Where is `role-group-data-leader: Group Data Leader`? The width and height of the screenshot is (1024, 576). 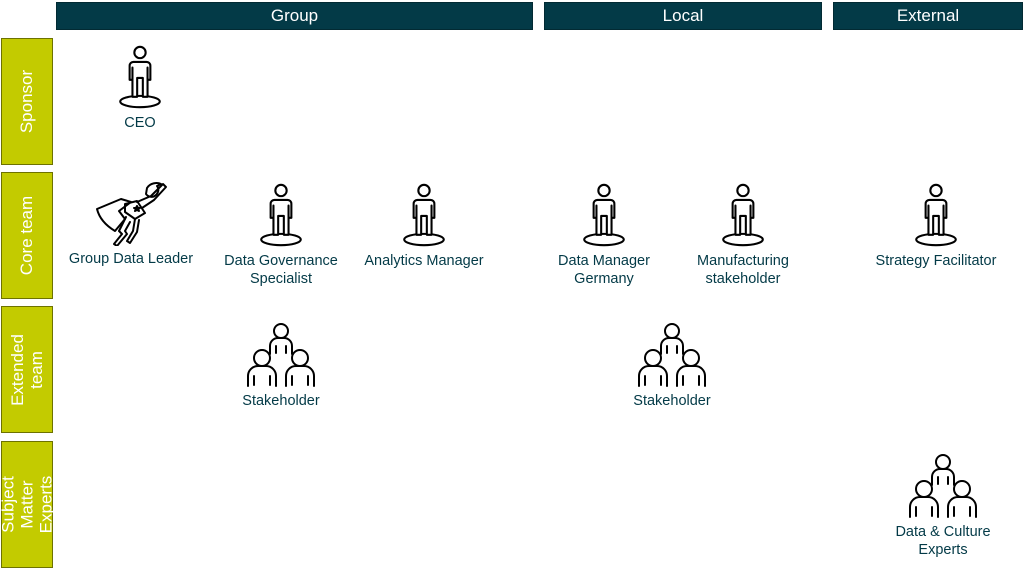
role-group-data-leader: Group Data Leader is located at coordinates (131, 224).